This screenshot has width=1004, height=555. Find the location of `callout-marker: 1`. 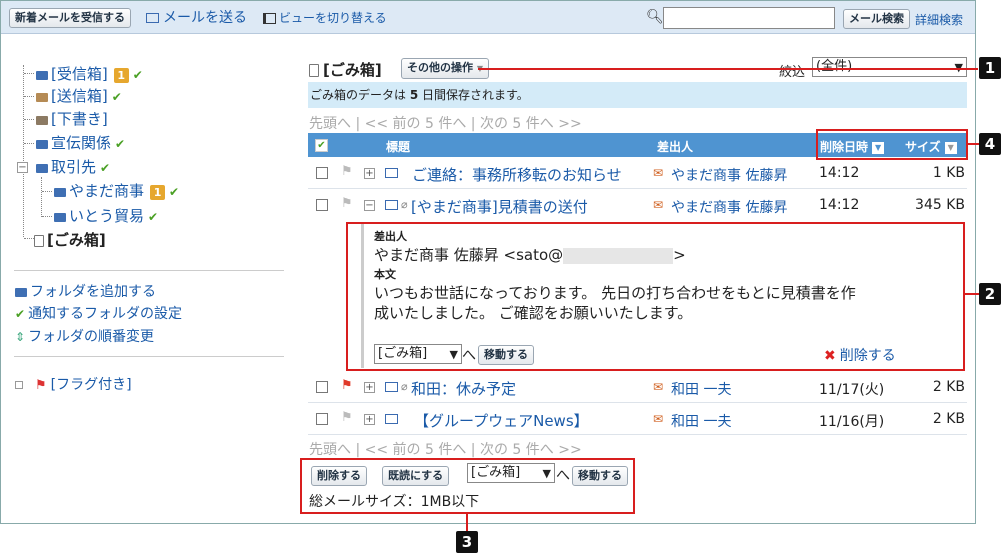

callout-marker: 1 is located at coordinates (990, 68).